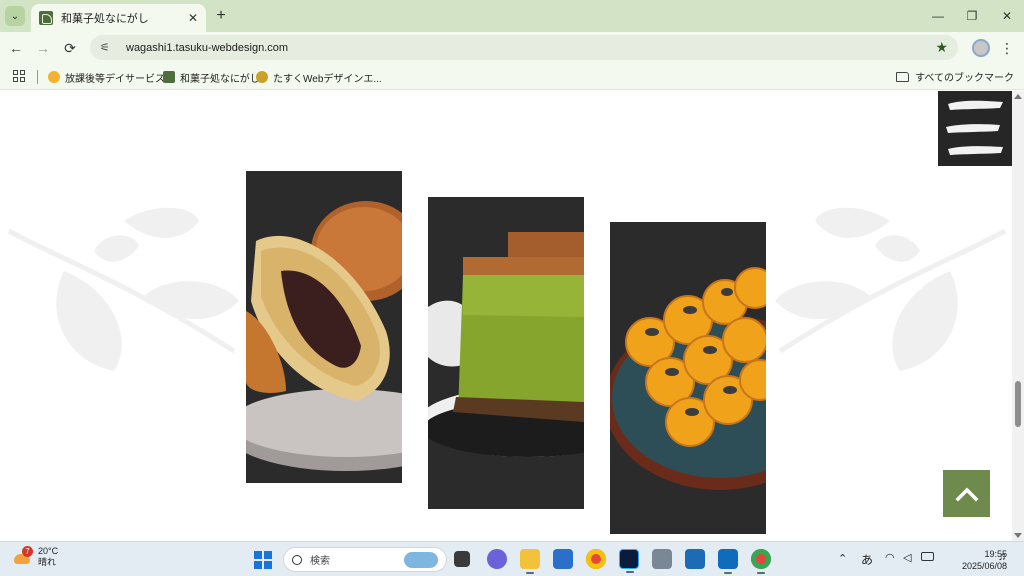 The width and height of the screenshot is (1024, 576). What do you see at coordinates (16, 48) in the screenshot?
I see `back-button: ←` at bounding box center [16, 48].